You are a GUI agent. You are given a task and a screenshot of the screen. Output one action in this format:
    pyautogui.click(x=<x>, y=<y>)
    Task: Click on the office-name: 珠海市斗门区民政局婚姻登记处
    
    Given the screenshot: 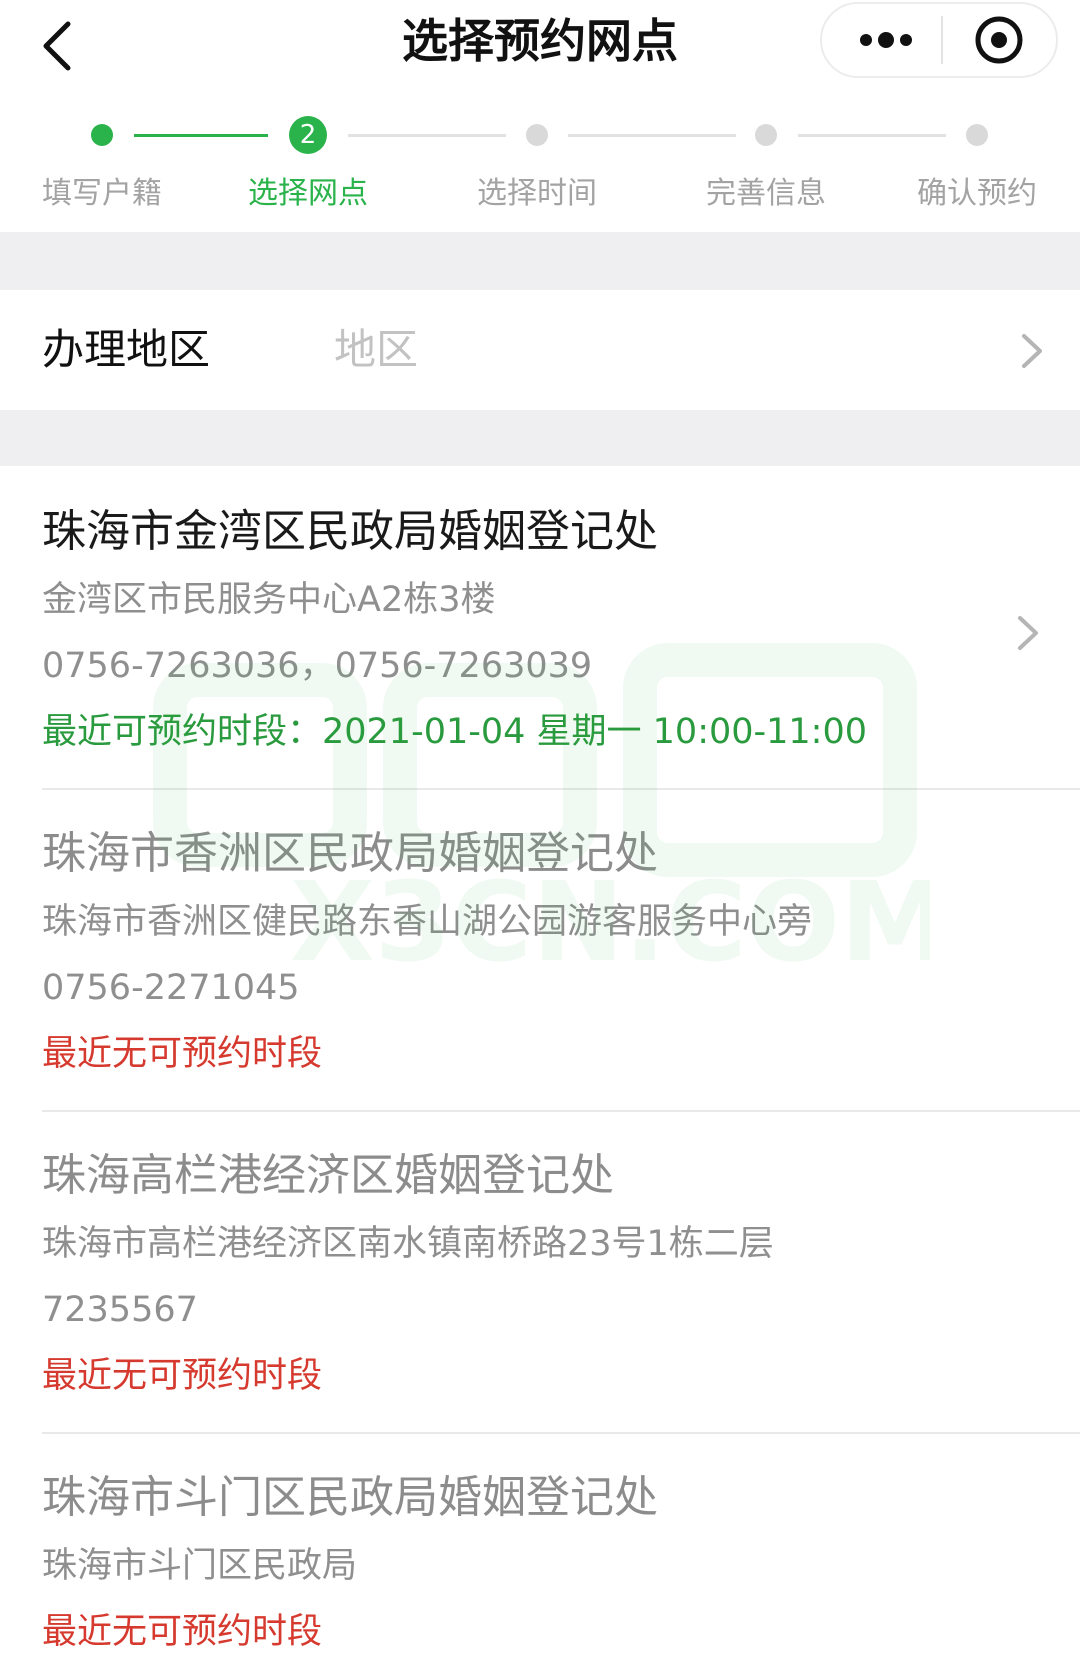 What is the action you would take?
    pyautogui.click(x=350, y=1497)
    